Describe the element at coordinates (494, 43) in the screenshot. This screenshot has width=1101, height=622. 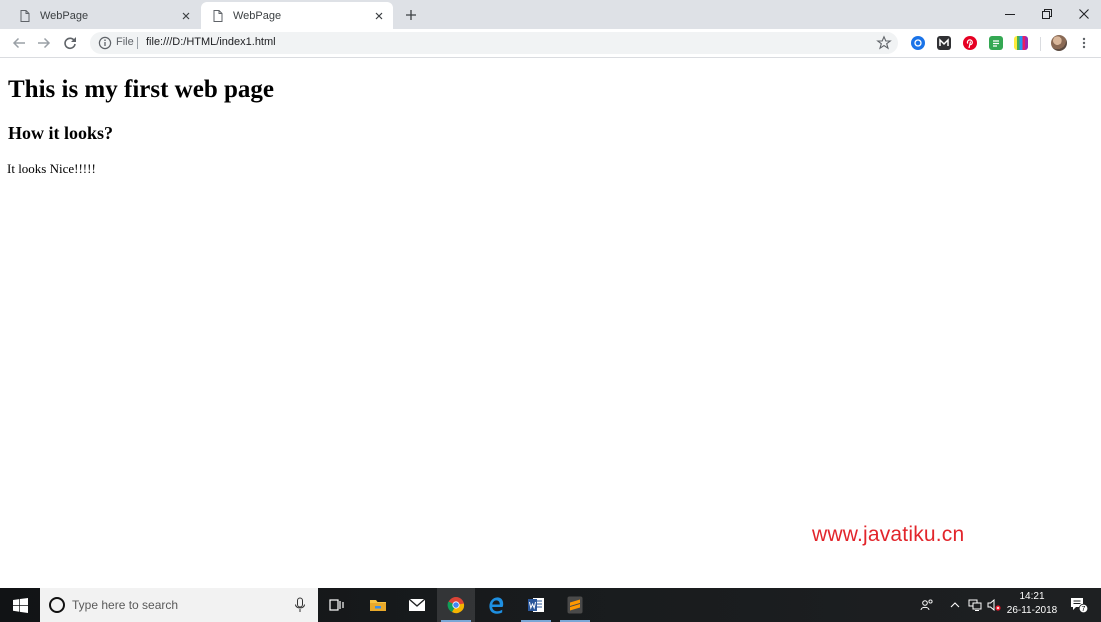
I see `address-bar: File file:///D:/HTML/index1.html` at that location.